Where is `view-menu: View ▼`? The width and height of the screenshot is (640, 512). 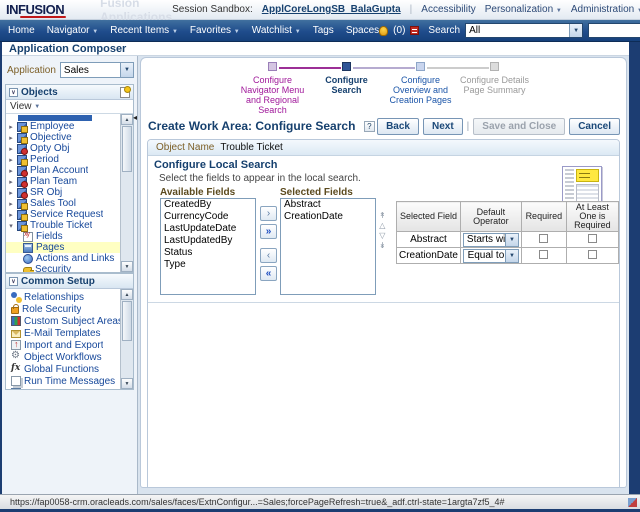 view-menu: View ▼ is located at coordinates (69, 107).